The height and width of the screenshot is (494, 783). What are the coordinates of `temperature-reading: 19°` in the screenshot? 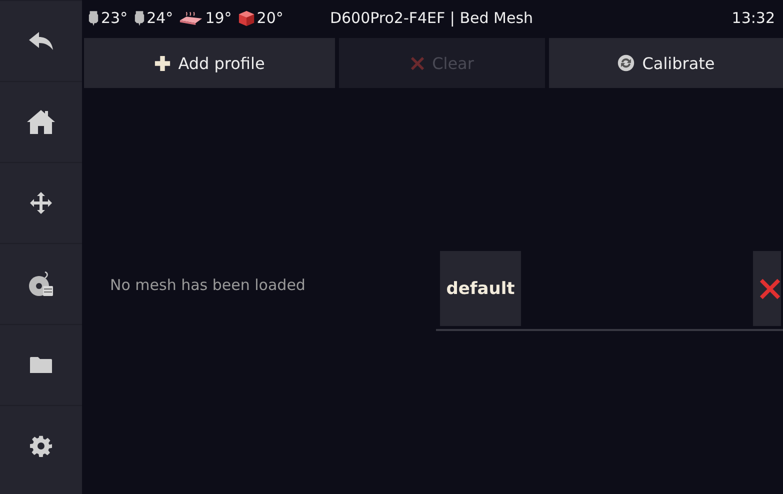 It's located at (218, 18).